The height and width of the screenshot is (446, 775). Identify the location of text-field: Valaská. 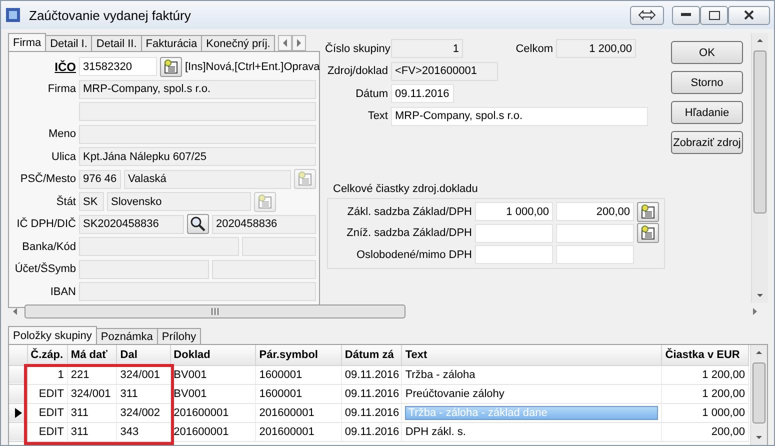
(207, 179).